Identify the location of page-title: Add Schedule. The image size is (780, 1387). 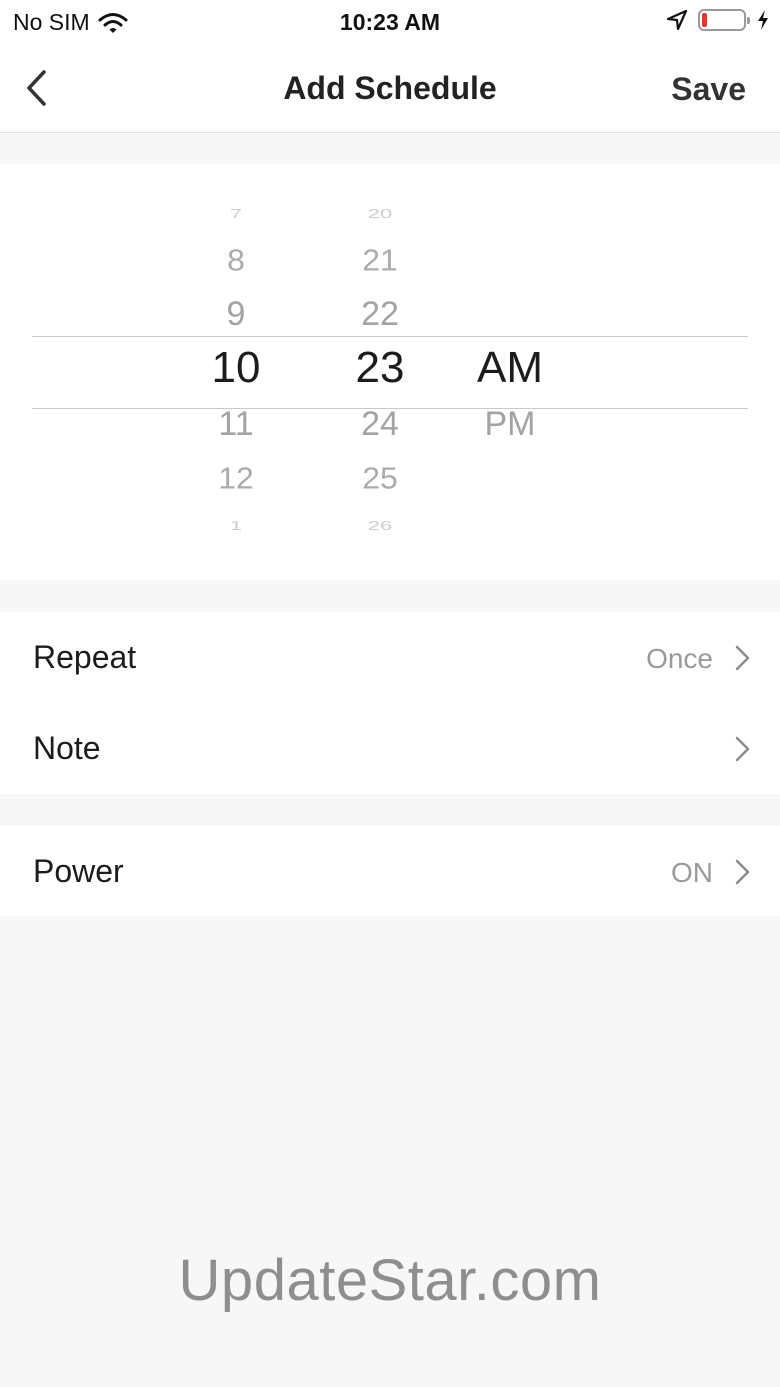
(390, 88).